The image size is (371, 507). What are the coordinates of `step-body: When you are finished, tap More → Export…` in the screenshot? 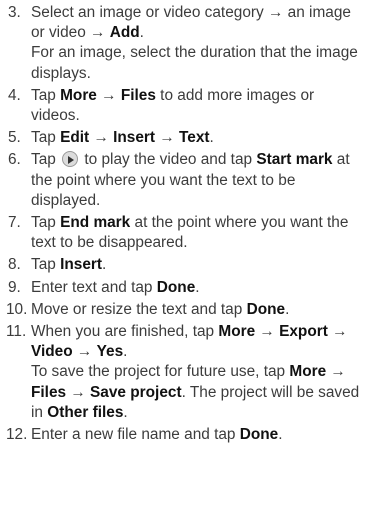 It's located at (199, 342).